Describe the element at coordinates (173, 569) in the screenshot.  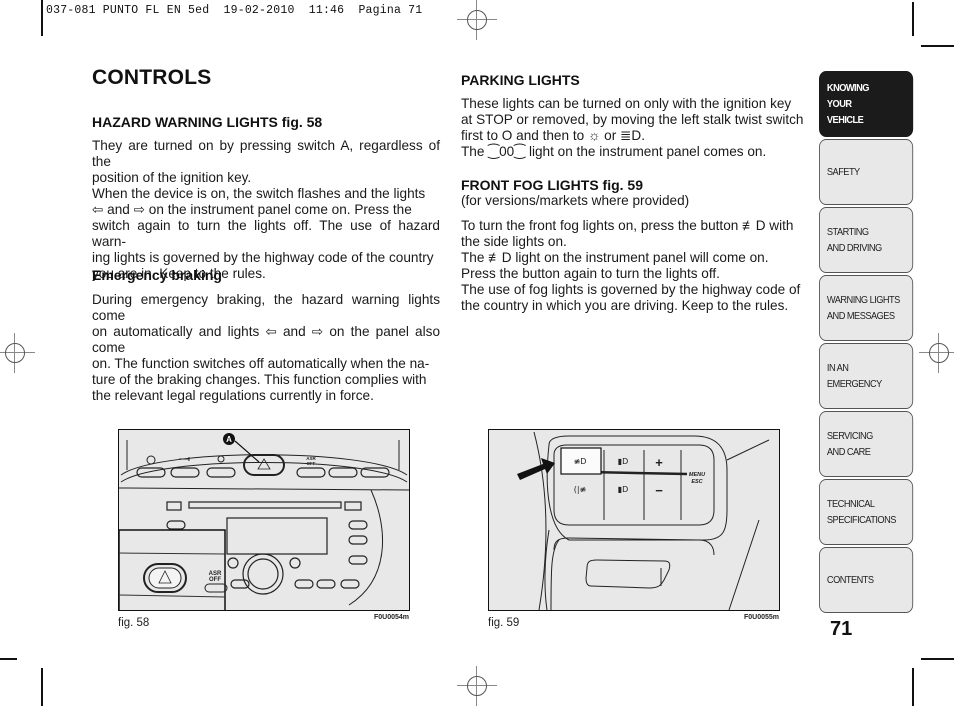
I see `inset-detail: ASR OFF` at that location.